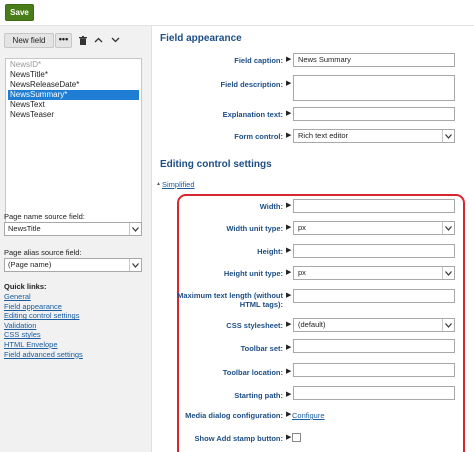 Image resolution: width=474 pixels, height=452 pixels. What do you see at coordinates (374, 228) in the screenshot?
I see `width-unit-type-select: px` at bounding box center [374, 228].